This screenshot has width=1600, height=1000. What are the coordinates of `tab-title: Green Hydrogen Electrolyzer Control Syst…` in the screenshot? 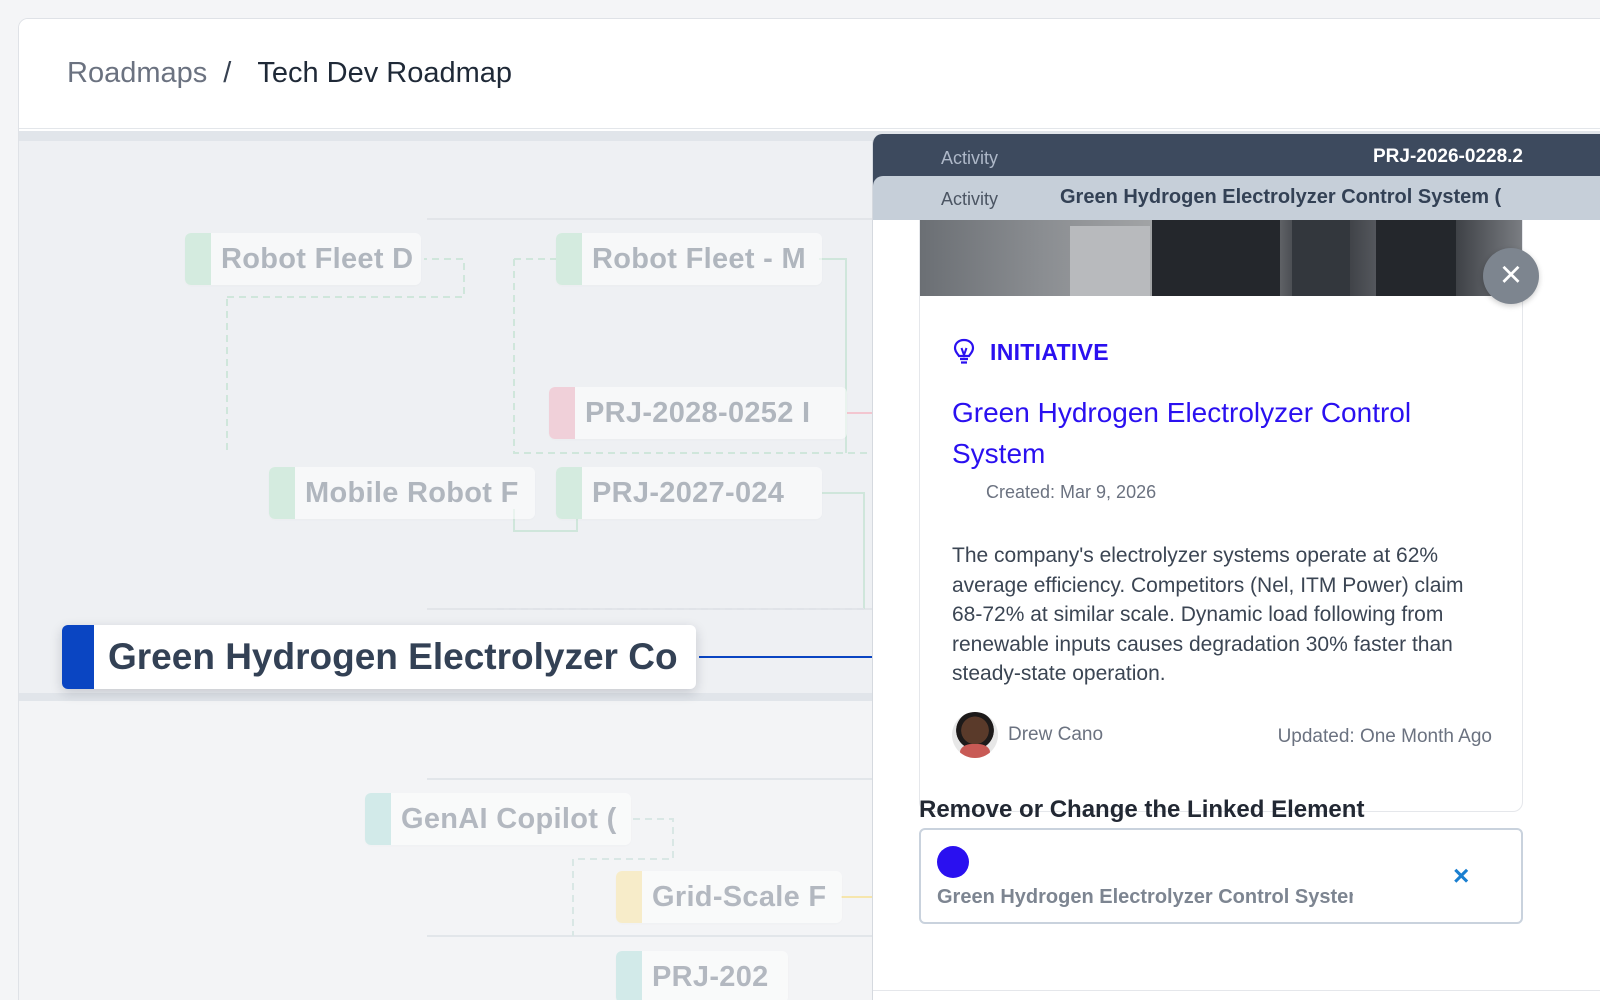 It's located at (1281, 197).